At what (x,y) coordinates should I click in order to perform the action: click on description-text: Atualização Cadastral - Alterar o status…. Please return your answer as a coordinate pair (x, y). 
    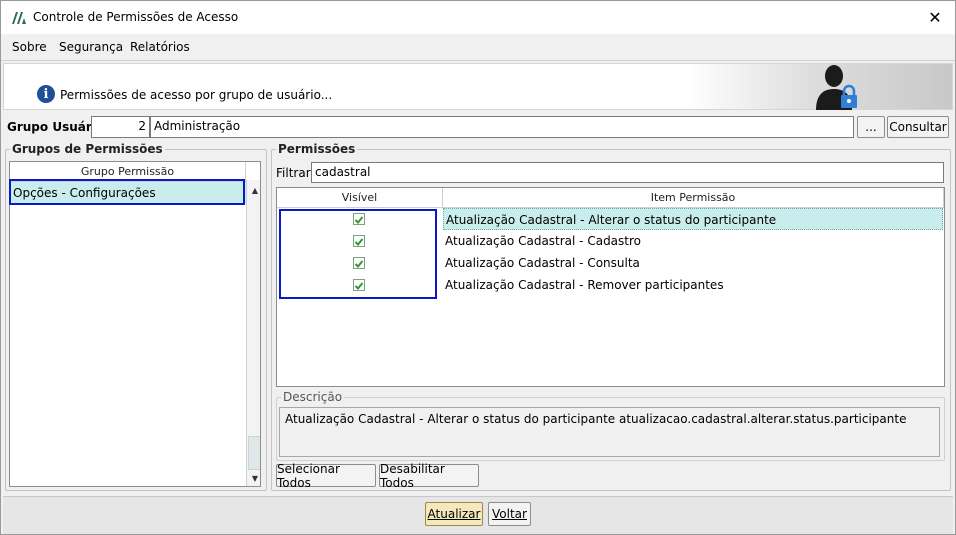
    Looking at the image, I should click on (609, 432).